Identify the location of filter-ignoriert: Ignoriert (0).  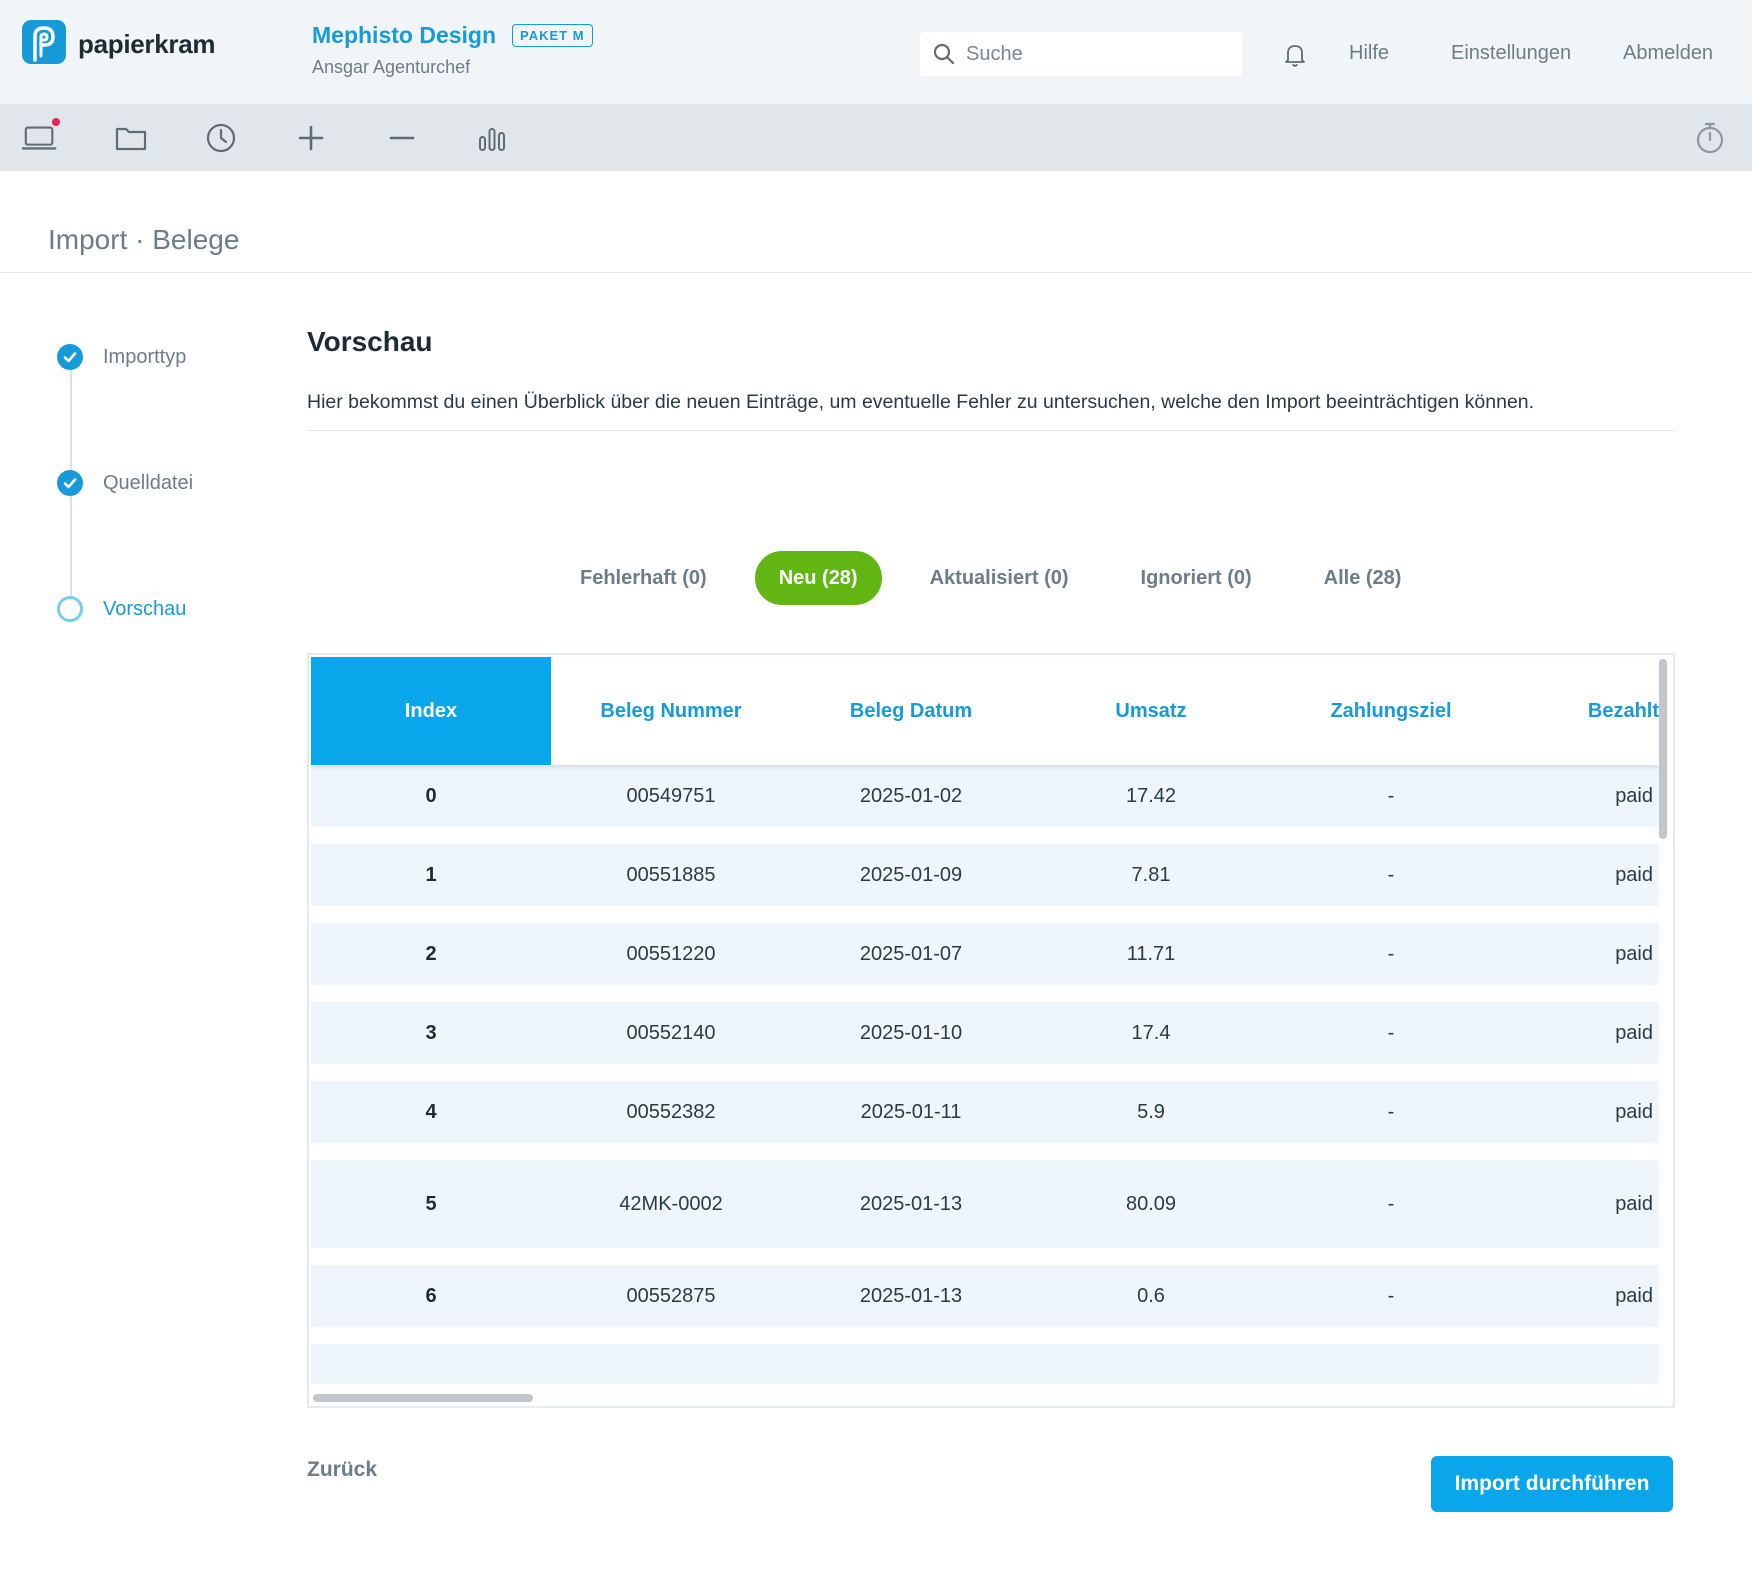
(1196, 578).